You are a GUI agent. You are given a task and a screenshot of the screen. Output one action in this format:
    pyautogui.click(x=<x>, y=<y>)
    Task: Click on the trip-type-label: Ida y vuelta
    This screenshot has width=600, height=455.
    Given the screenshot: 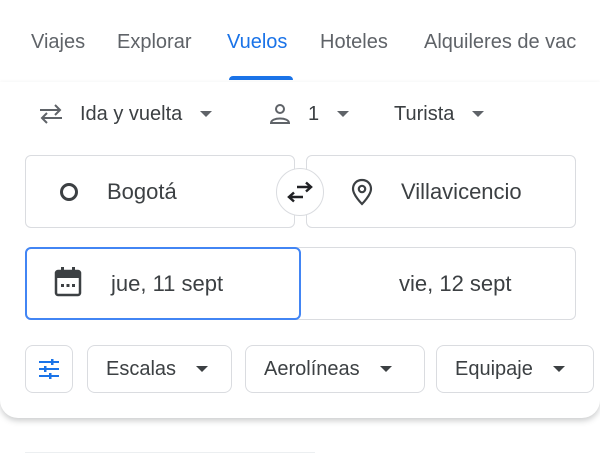 What is the action you would take?
    pyautogui.click(x=131, y=113)
    